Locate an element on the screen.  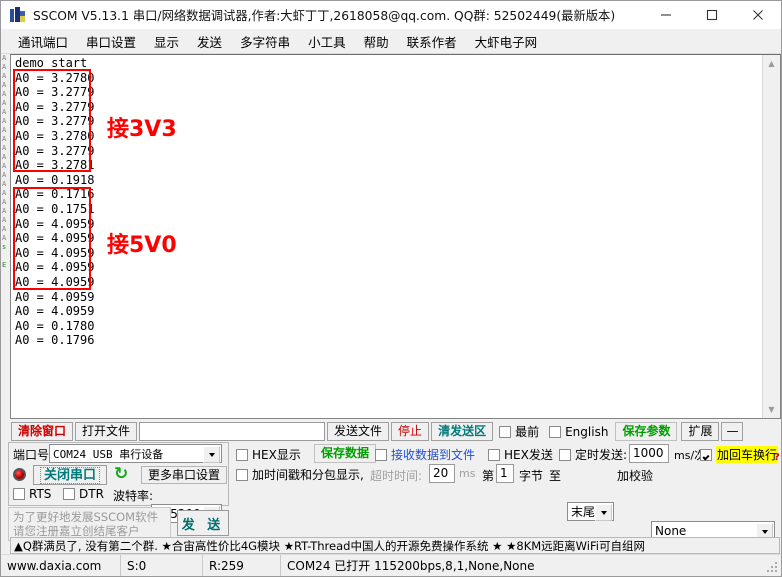
timeout-unit-label: ms is located at coordinates (467, 473).